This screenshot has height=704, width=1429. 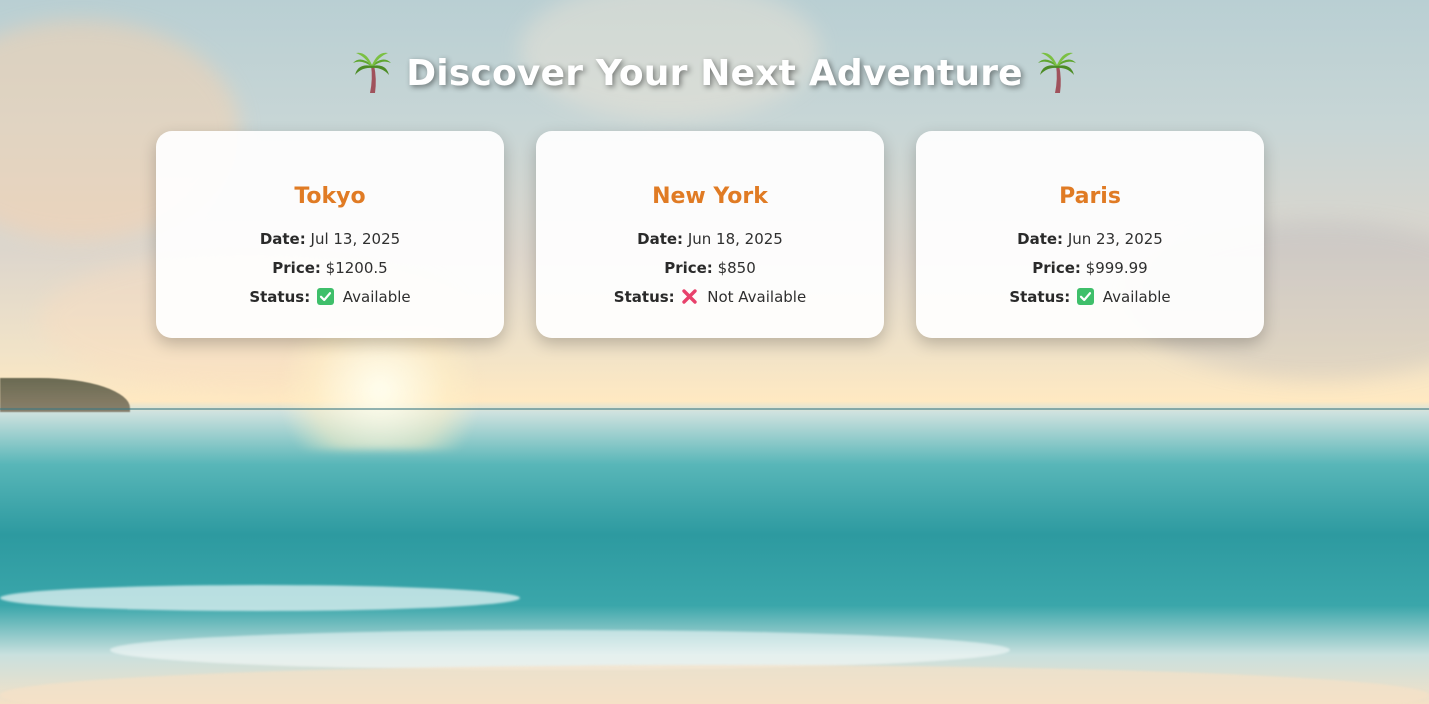 I want to click on destination-price: Price: $850, so click(x=710, y=268).